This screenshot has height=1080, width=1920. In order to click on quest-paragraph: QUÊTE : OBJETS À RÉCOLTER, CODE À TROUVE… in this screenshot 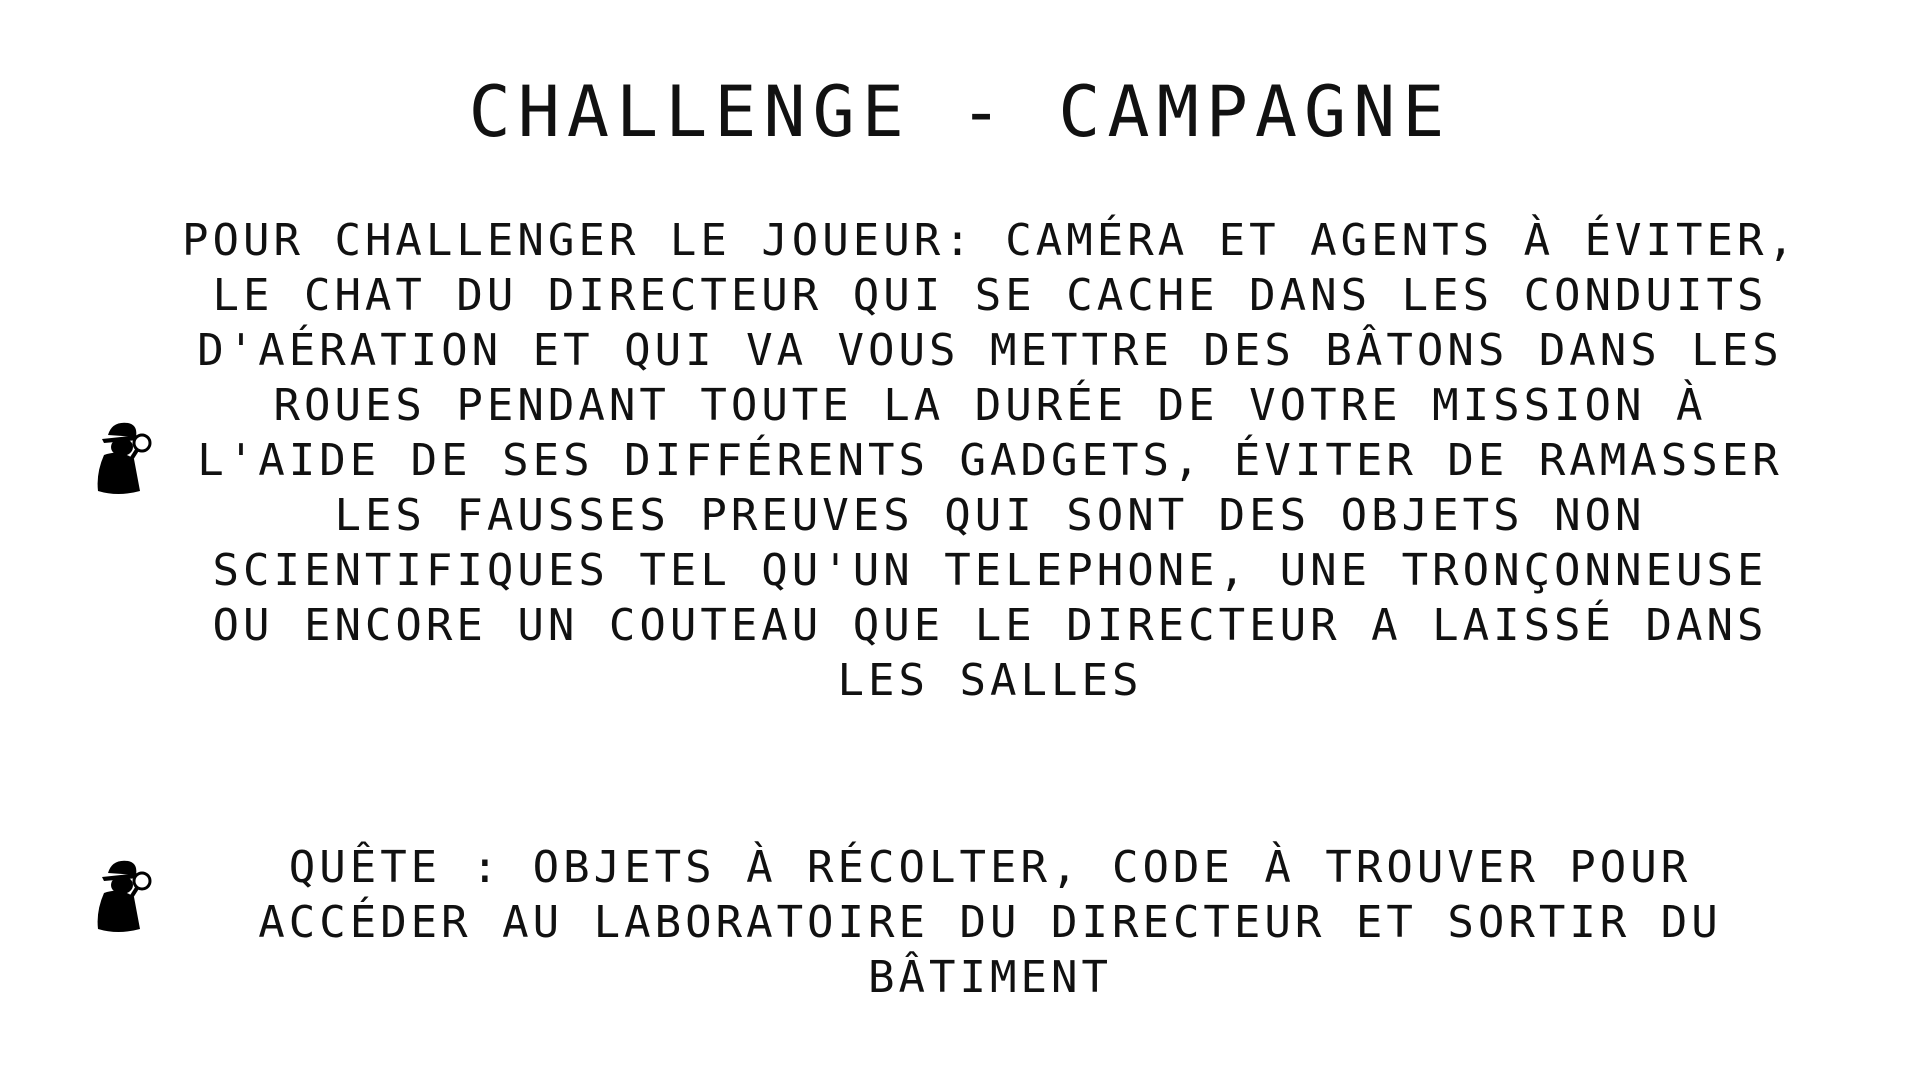, I will do `click(990, 922)`.